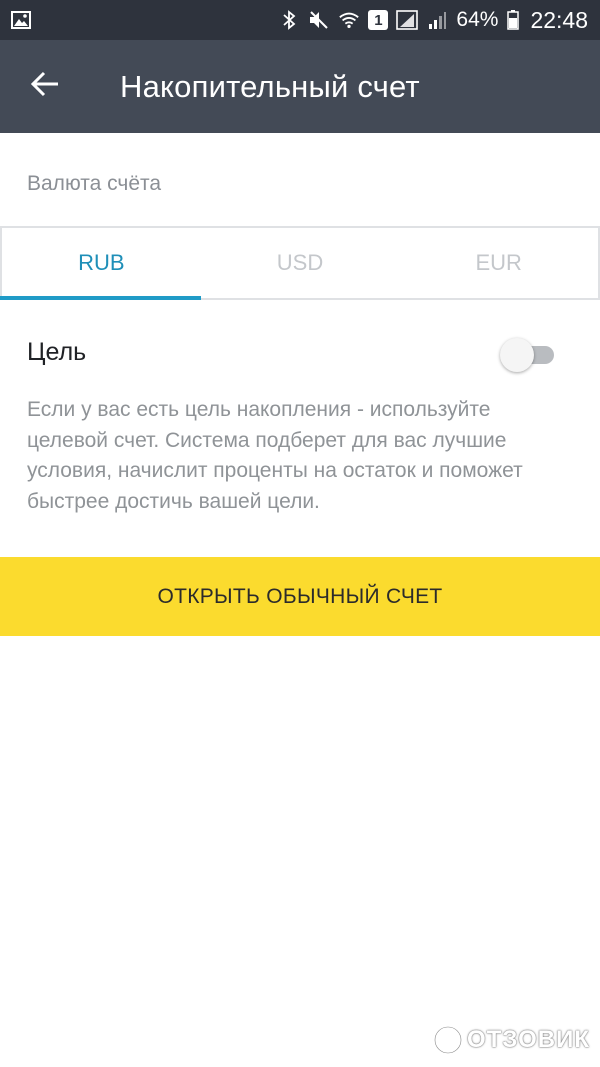 This screenshot has height=1067, width=600. I want to click on battery-percent: 64%, so click(477, 19).